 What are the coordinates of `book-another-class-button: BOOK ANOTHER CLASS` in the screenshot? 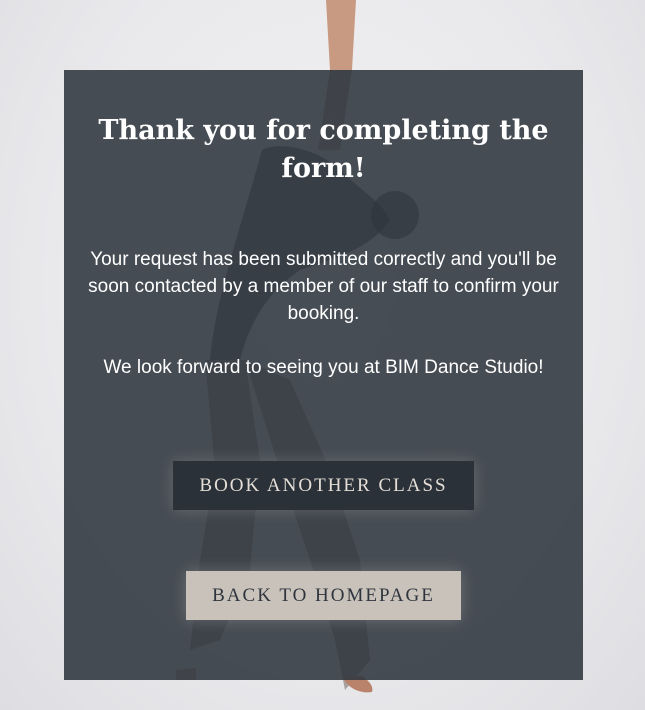 It's located at (323, 485).